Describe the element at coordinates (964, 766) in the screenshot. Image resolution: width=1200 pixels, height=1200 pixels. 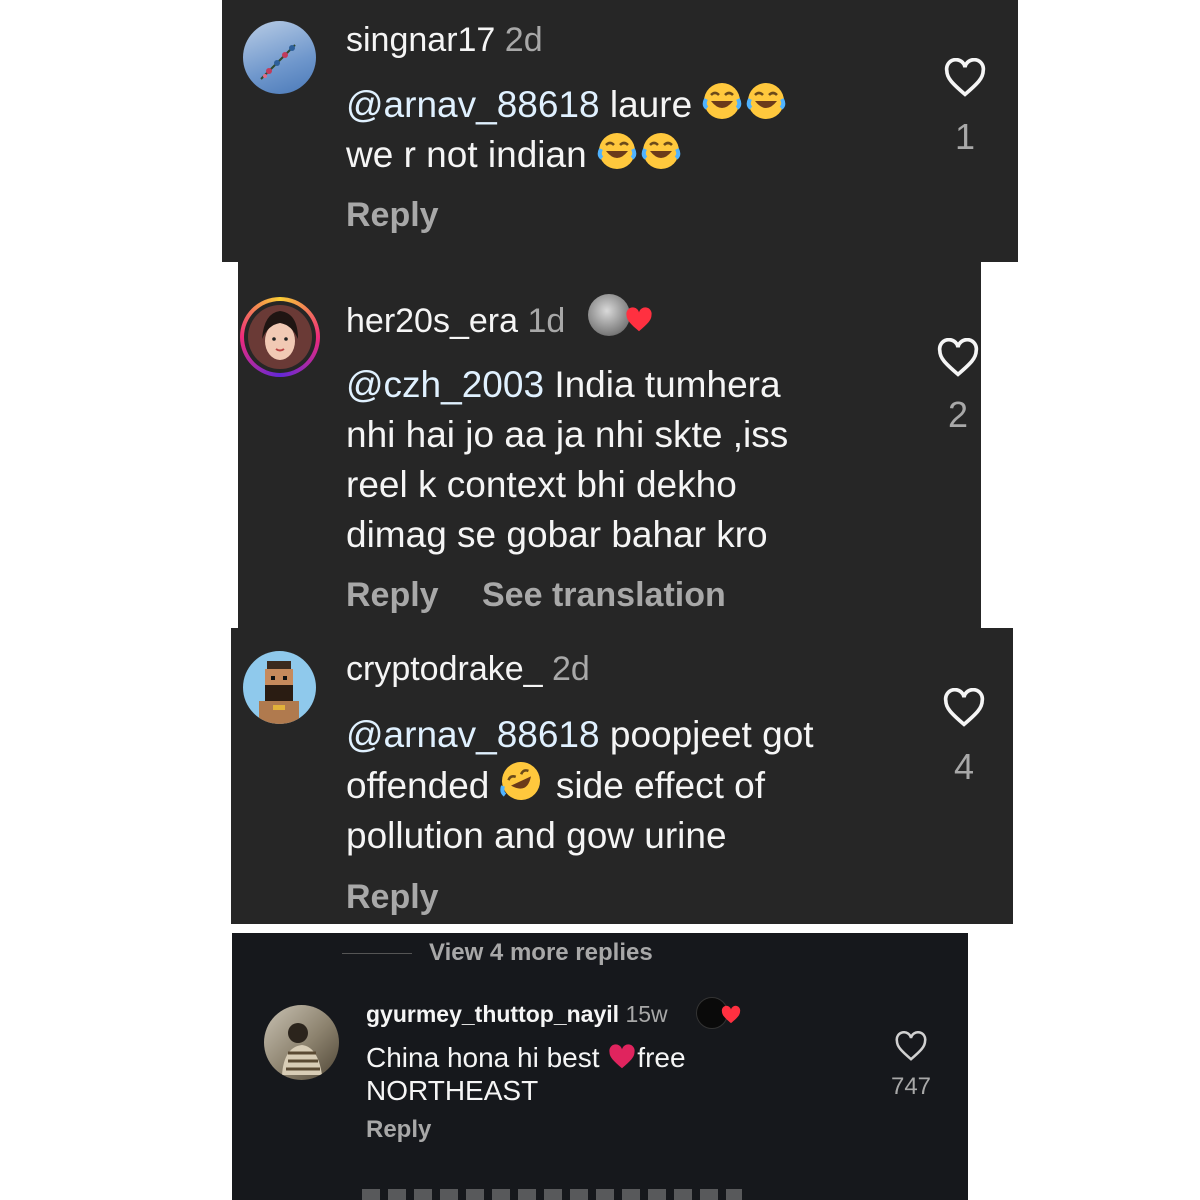
I see `like-count: 4` at that location.